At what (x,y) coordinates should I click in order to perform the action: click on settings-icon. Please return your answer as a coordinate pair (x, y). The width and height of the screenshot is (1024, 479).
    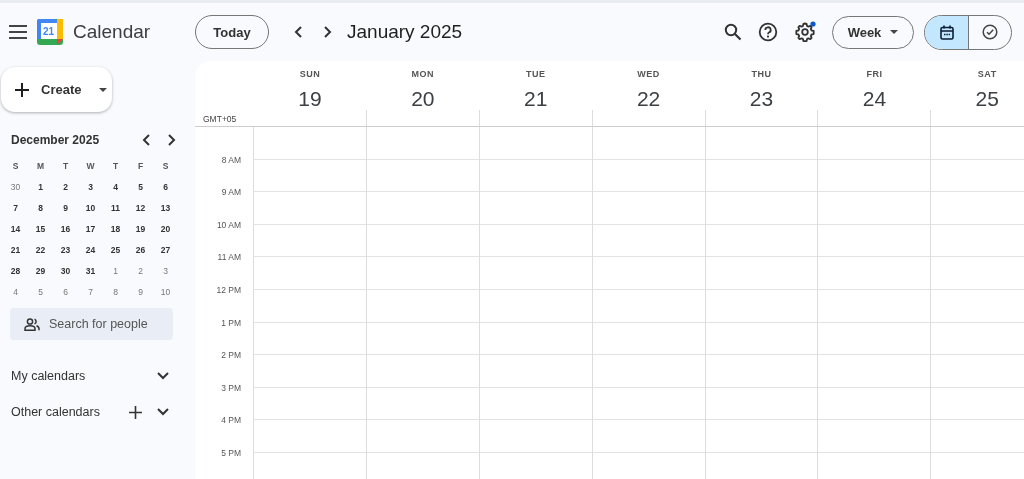
    Looking at the image, I should click on (805, 32).